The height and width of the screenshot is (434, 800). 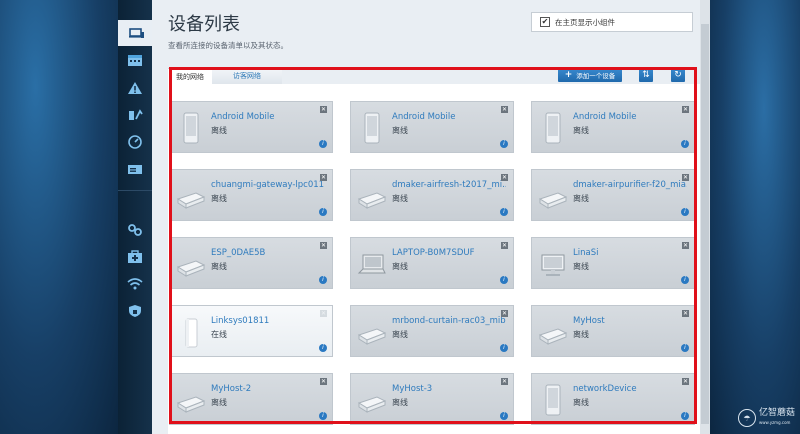 I want to click on sort-button: ⇅, so click(x=646, y=75).